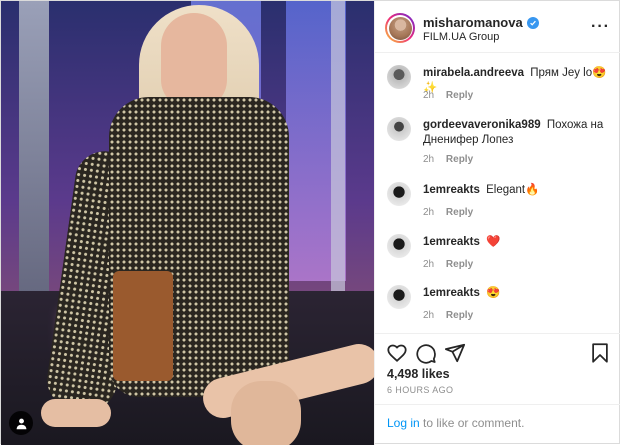 This screenshot has width=620, height=445. I want to click on background-pillar, so click(338, 151).